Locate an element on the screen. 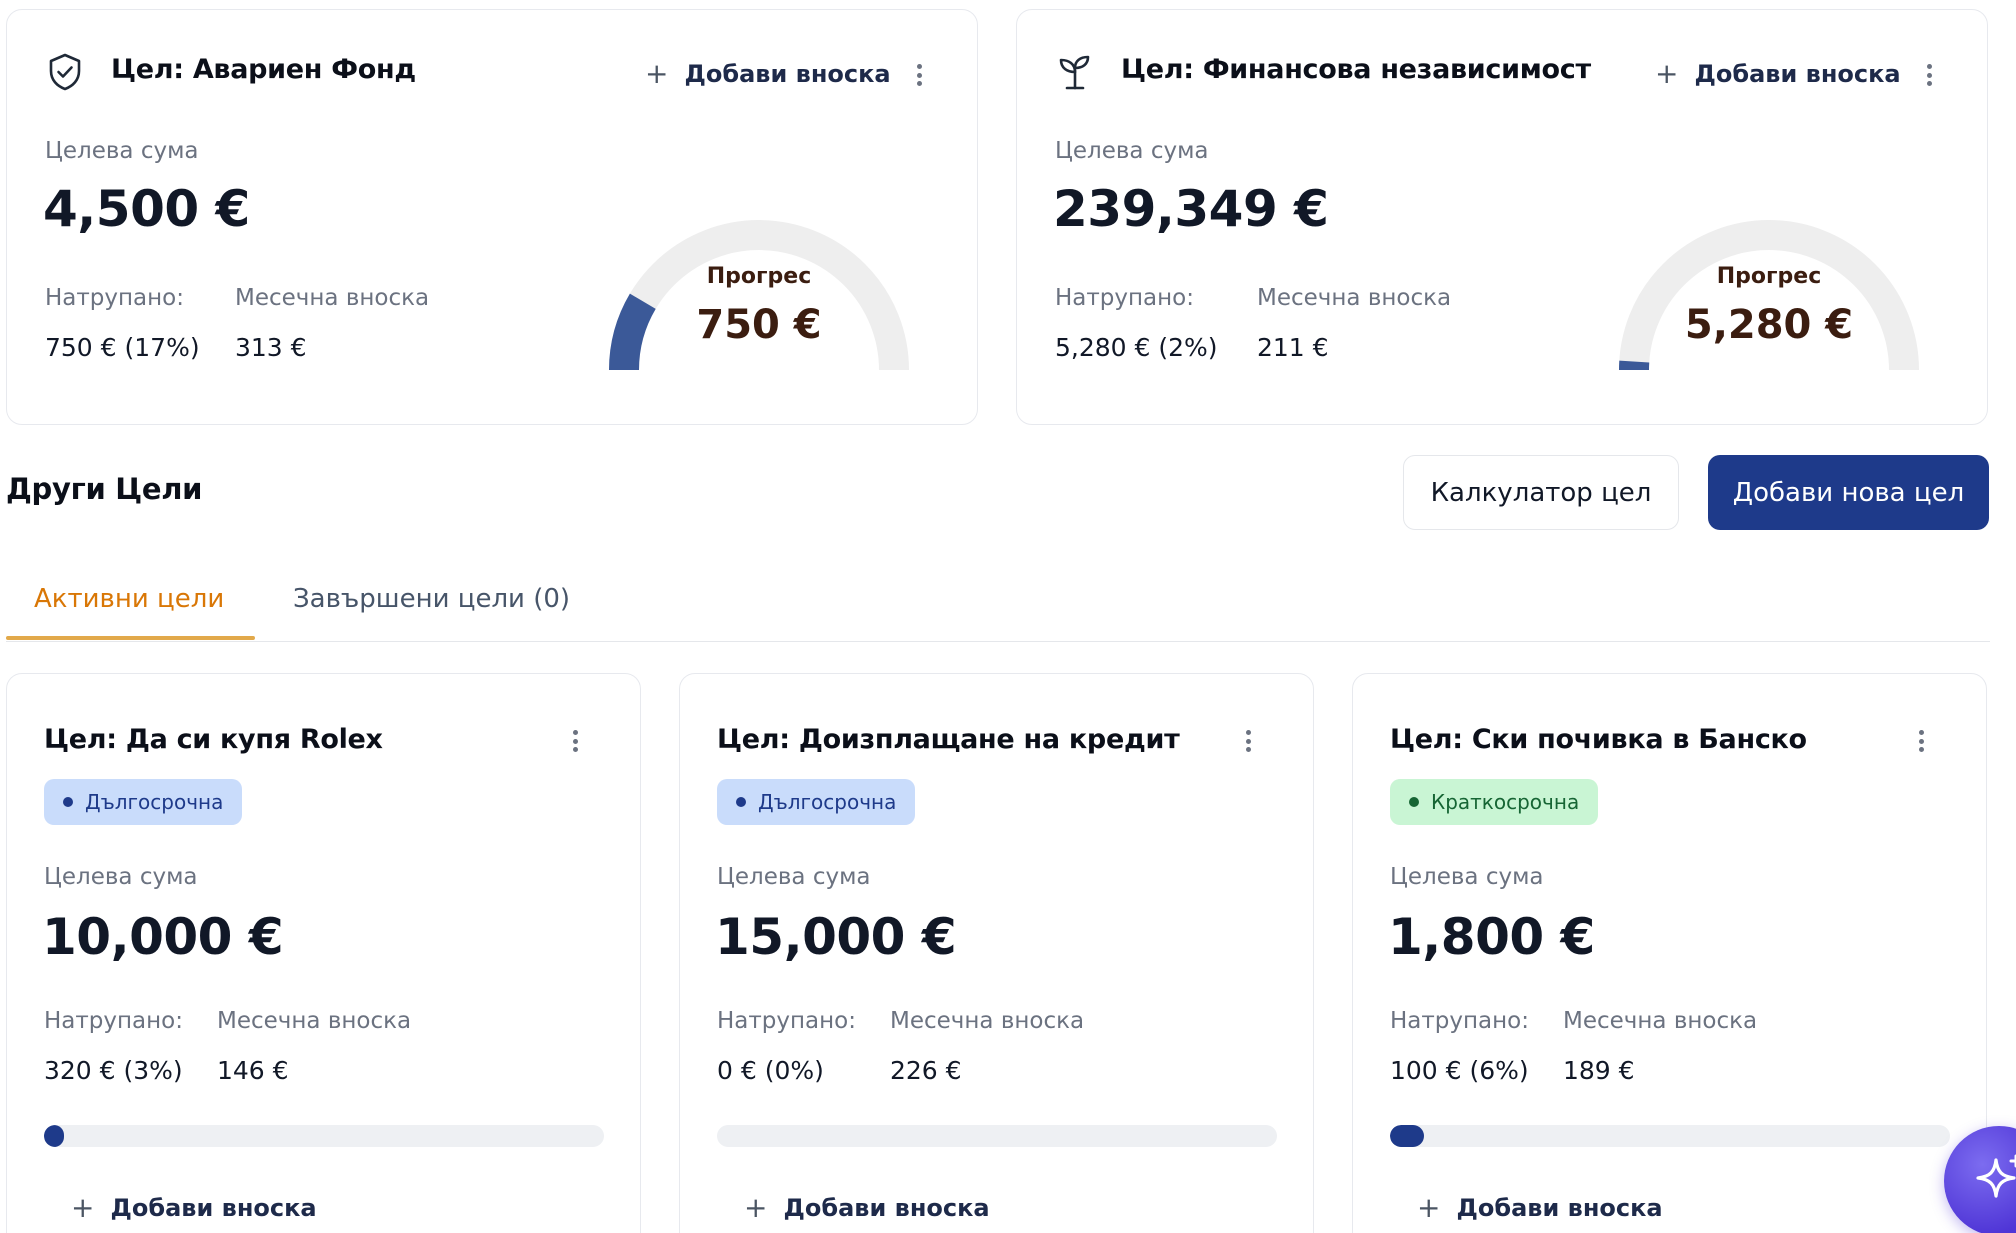 The image size is (2016, 1233). goal-tabs: Активни цели Завършени цели (0) is located at coordinates (998, 606).